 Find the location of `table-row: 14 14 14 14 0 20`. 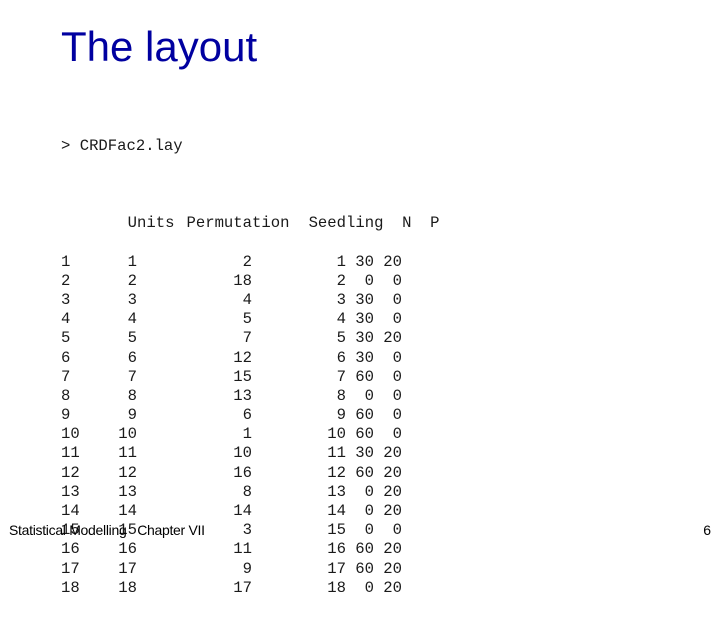

table-row: 14 14 14 14 0 20 is located at coordinates (250, 511).